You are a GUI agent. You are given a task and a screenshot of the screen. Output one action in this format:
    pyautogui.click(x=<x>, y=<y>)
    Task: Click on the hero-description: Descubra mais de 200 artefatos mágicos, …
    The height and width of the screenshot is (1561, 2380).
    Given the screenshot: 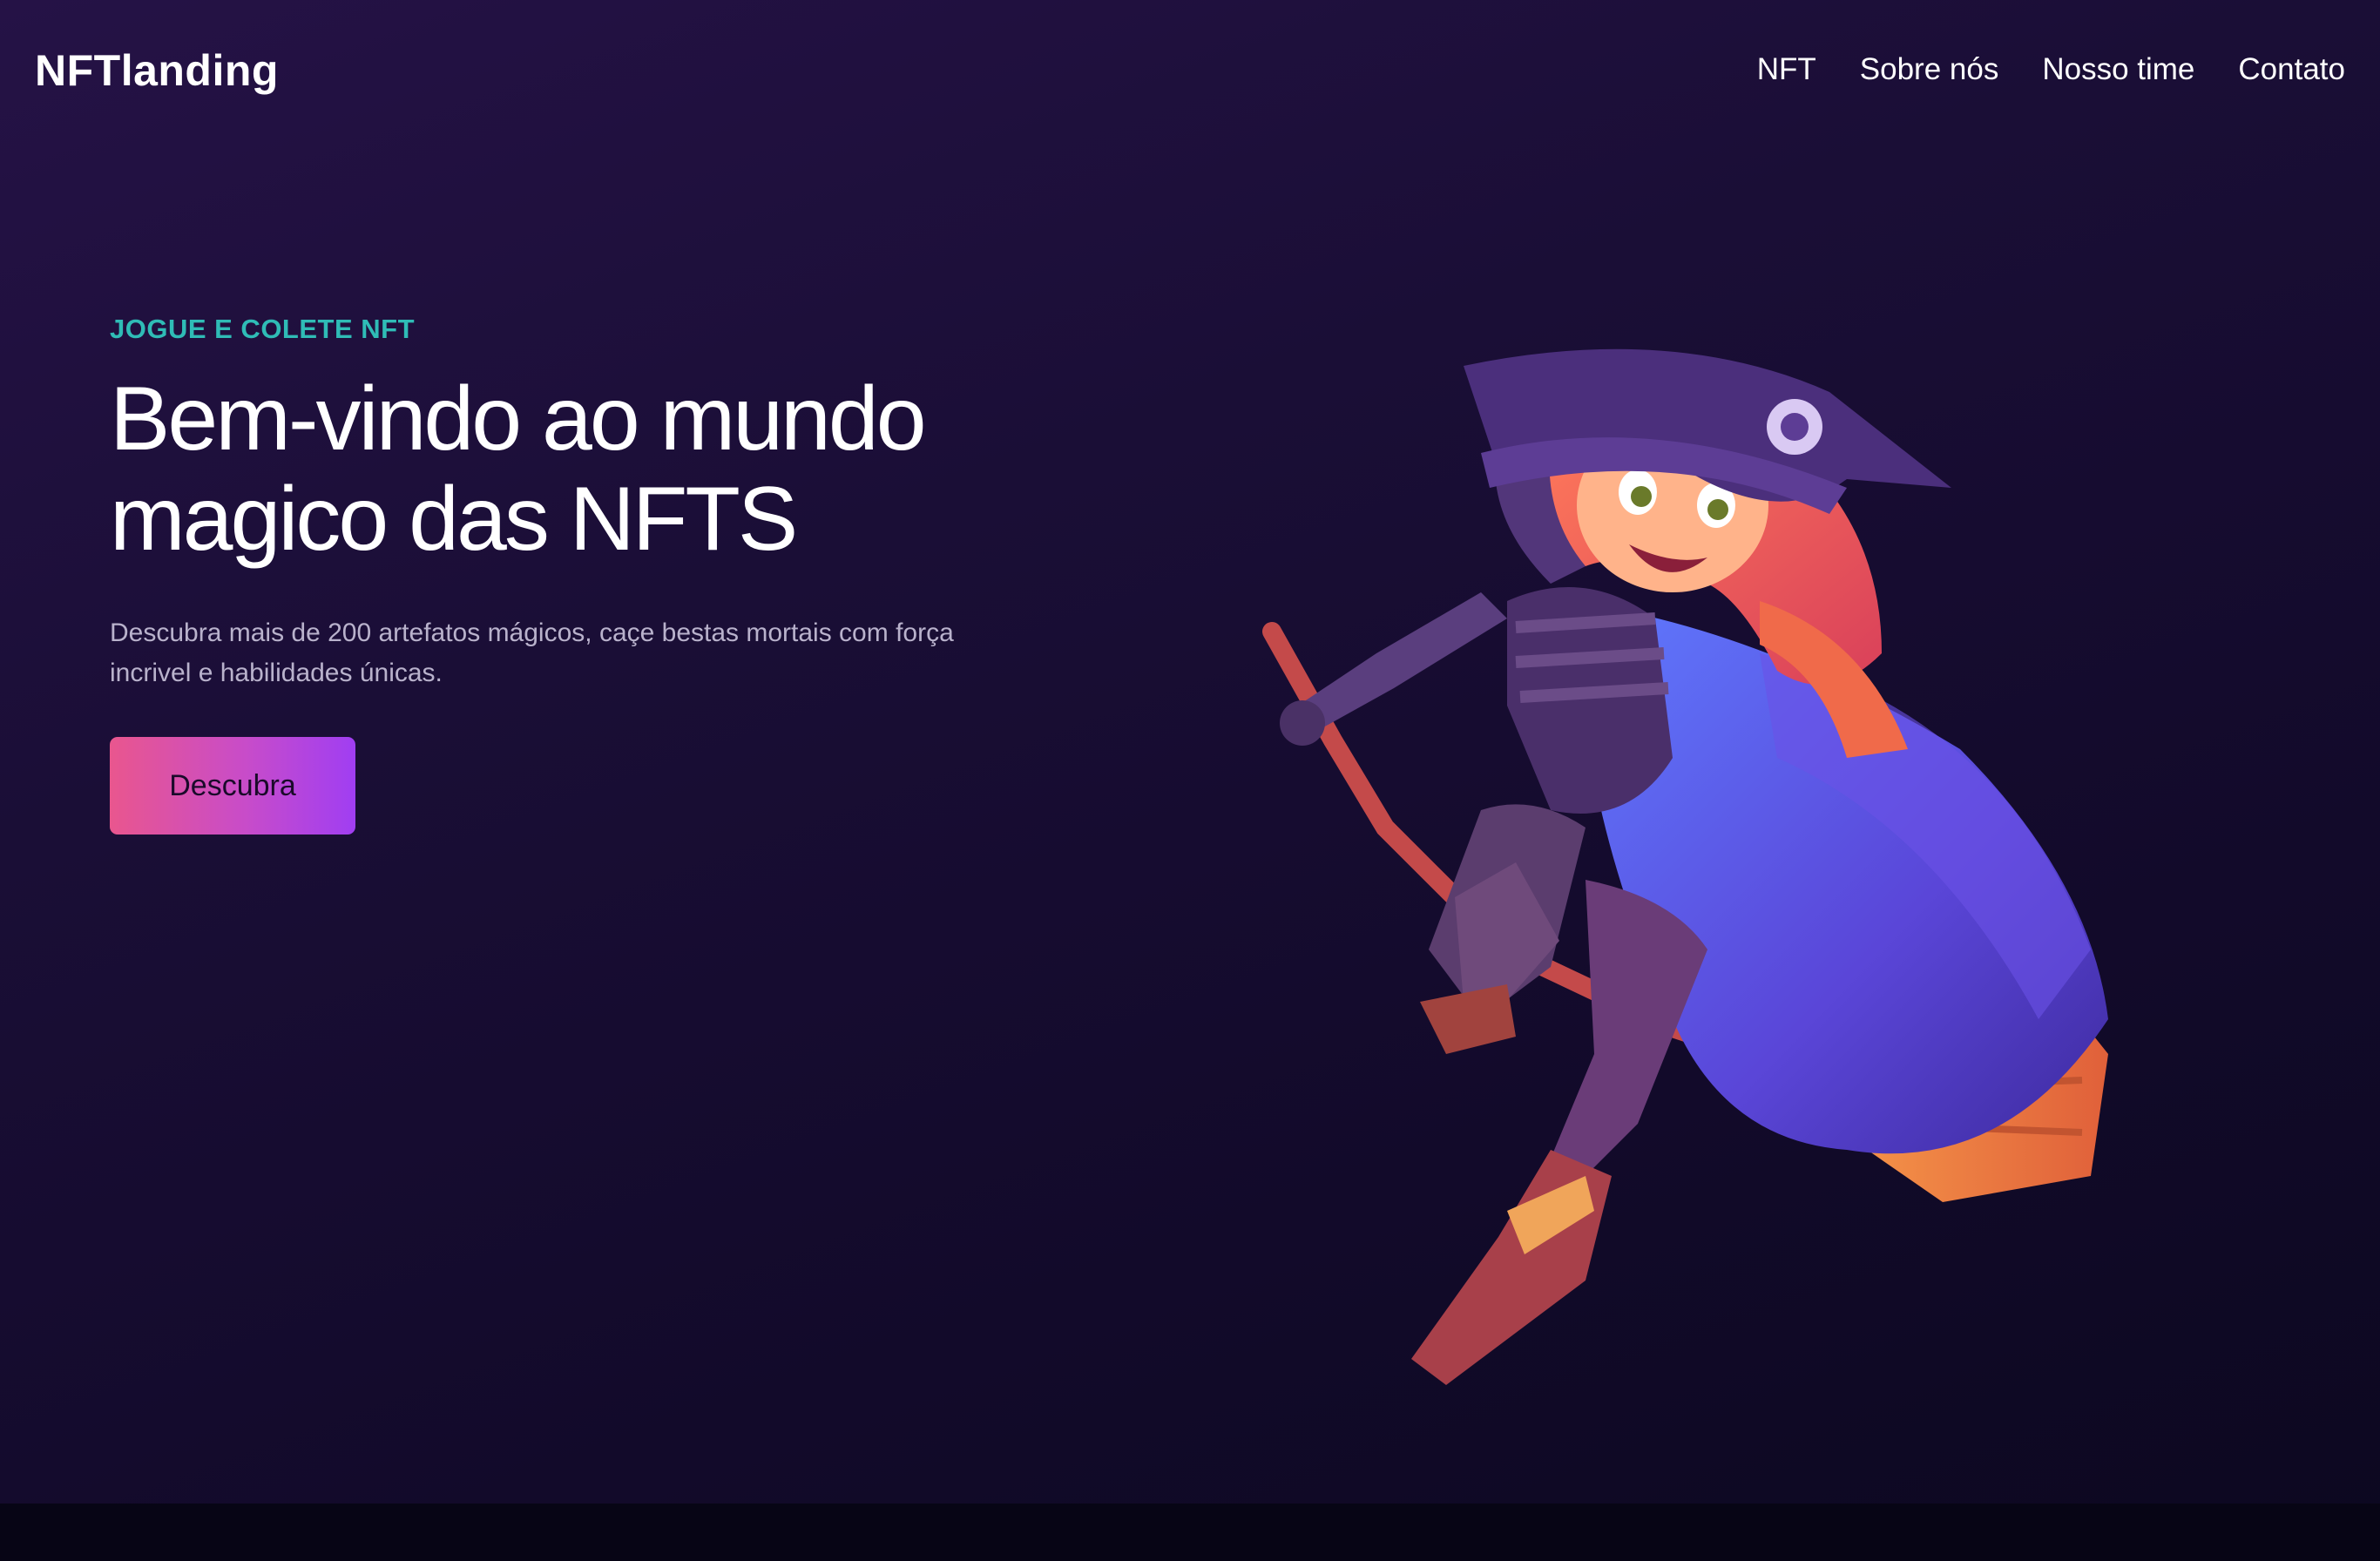 What is the action you would take?
    pyautogui.click(x=532, y=652)
    